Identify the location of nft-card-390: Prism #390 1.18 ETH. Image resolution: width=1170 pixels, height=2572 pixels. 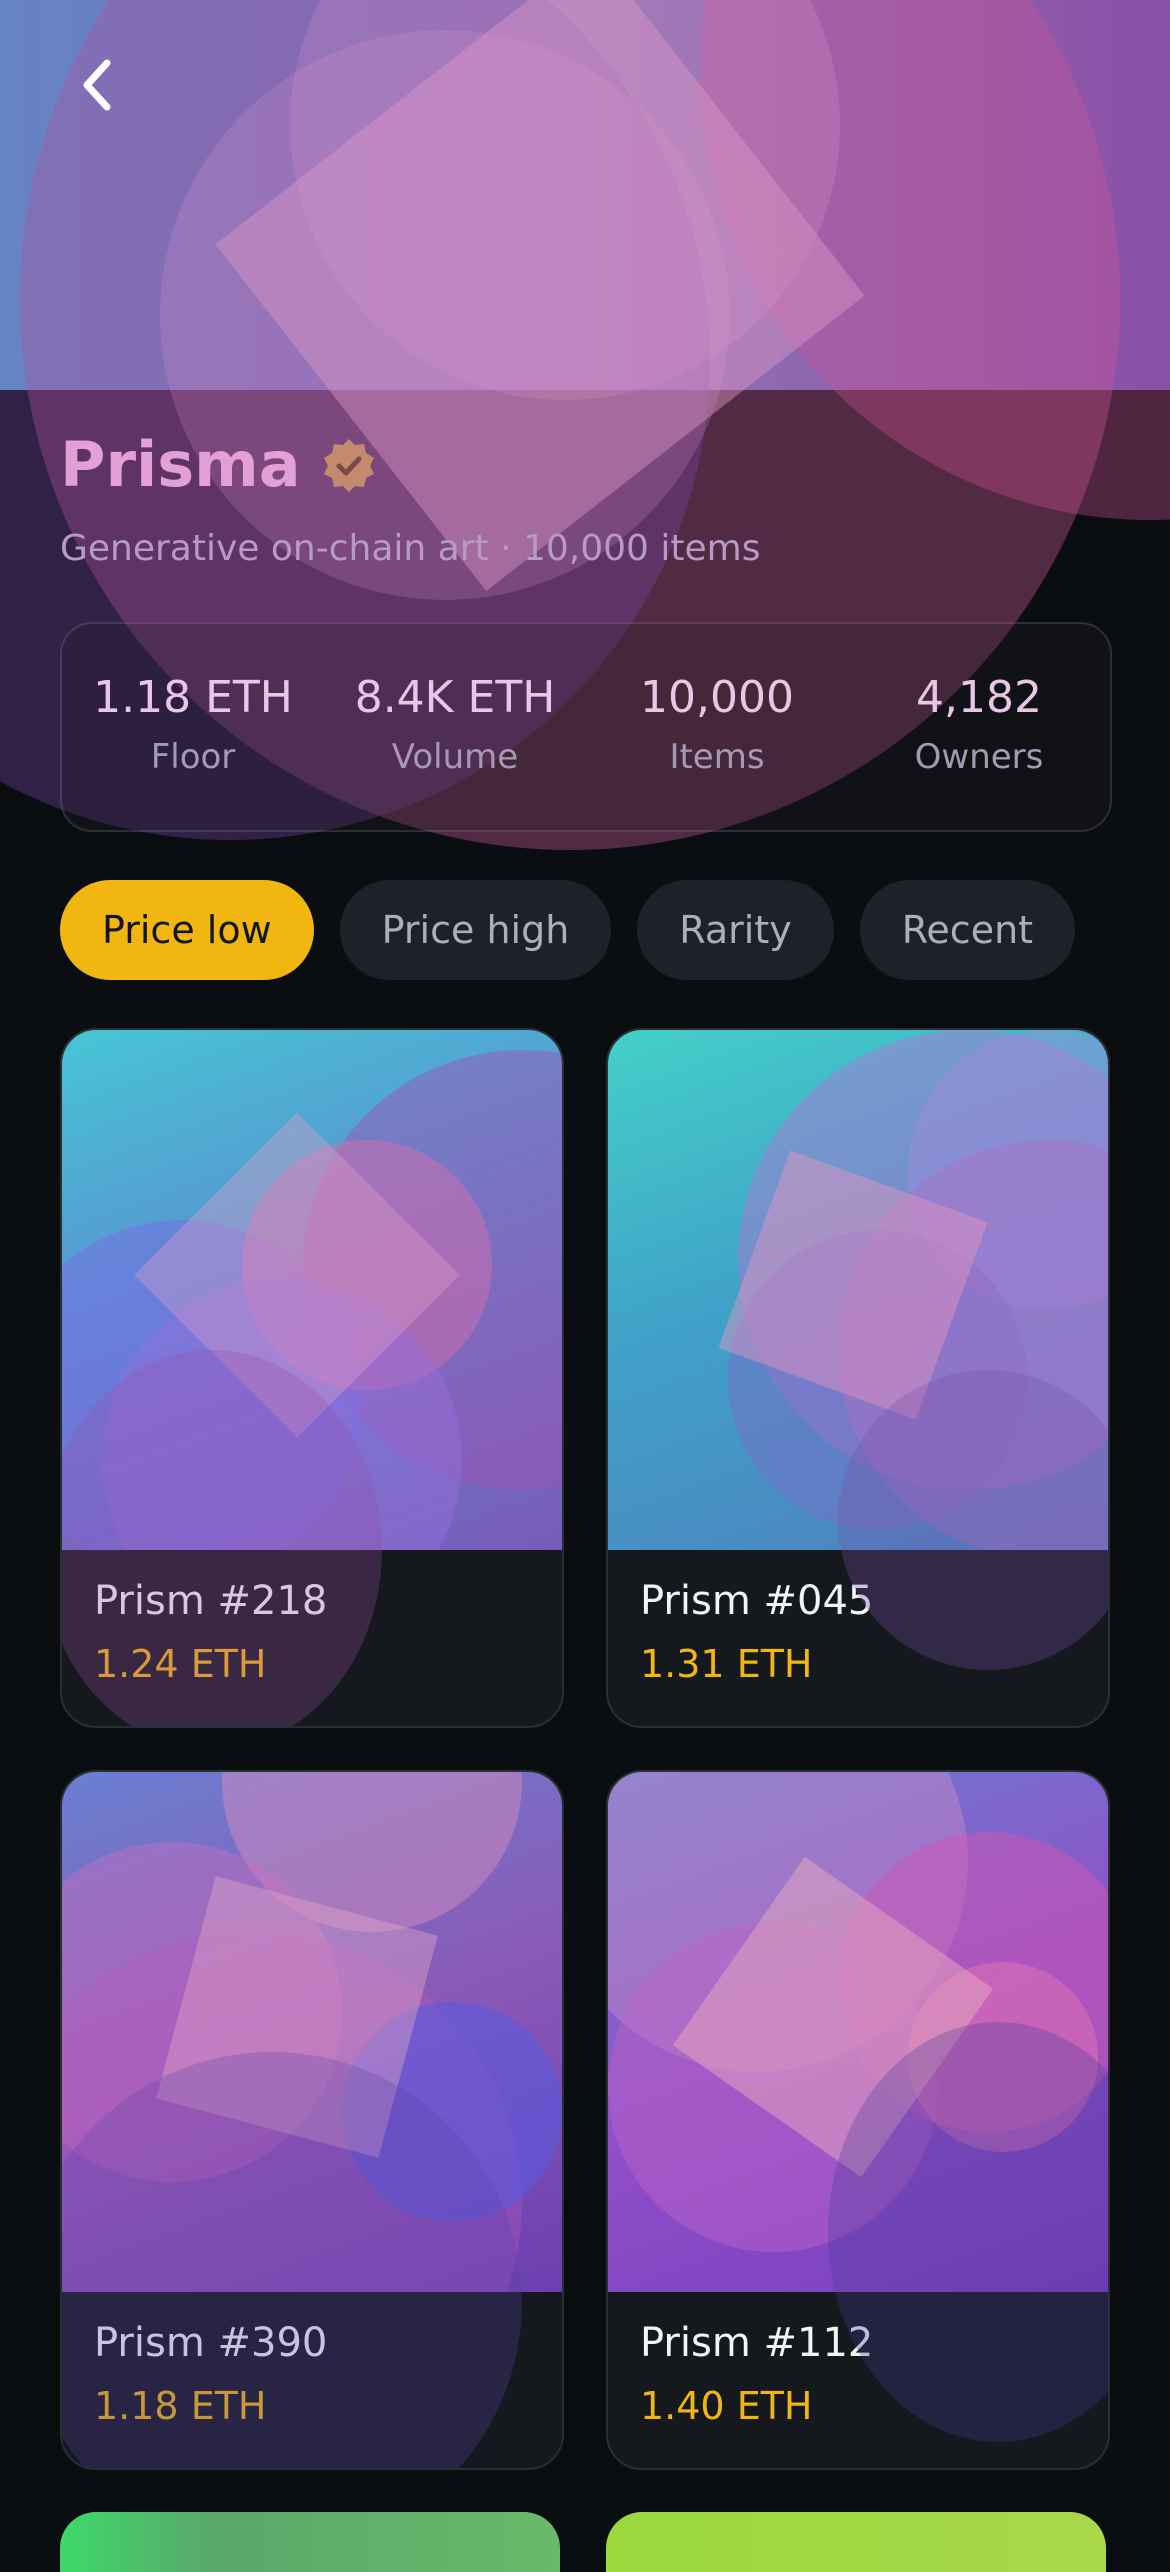
(312, 2120).